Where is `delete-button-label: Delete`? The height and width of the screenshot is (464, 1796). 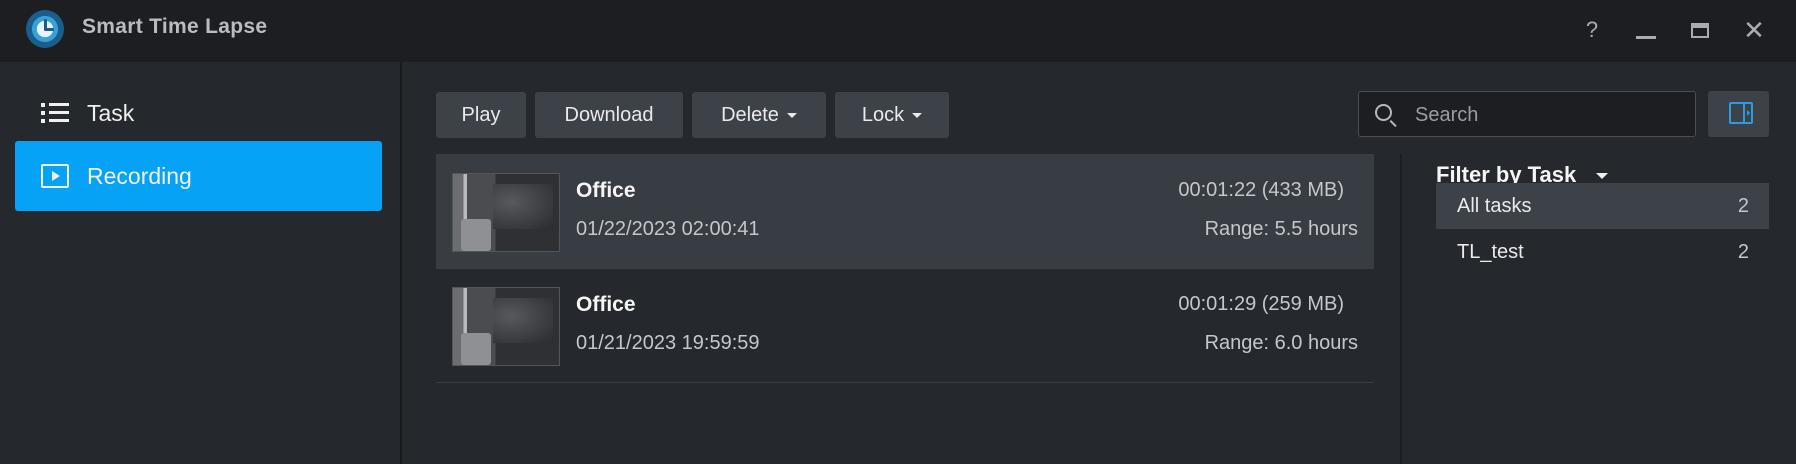
delete-button-label: Delete is located at coordinates (750, 114).